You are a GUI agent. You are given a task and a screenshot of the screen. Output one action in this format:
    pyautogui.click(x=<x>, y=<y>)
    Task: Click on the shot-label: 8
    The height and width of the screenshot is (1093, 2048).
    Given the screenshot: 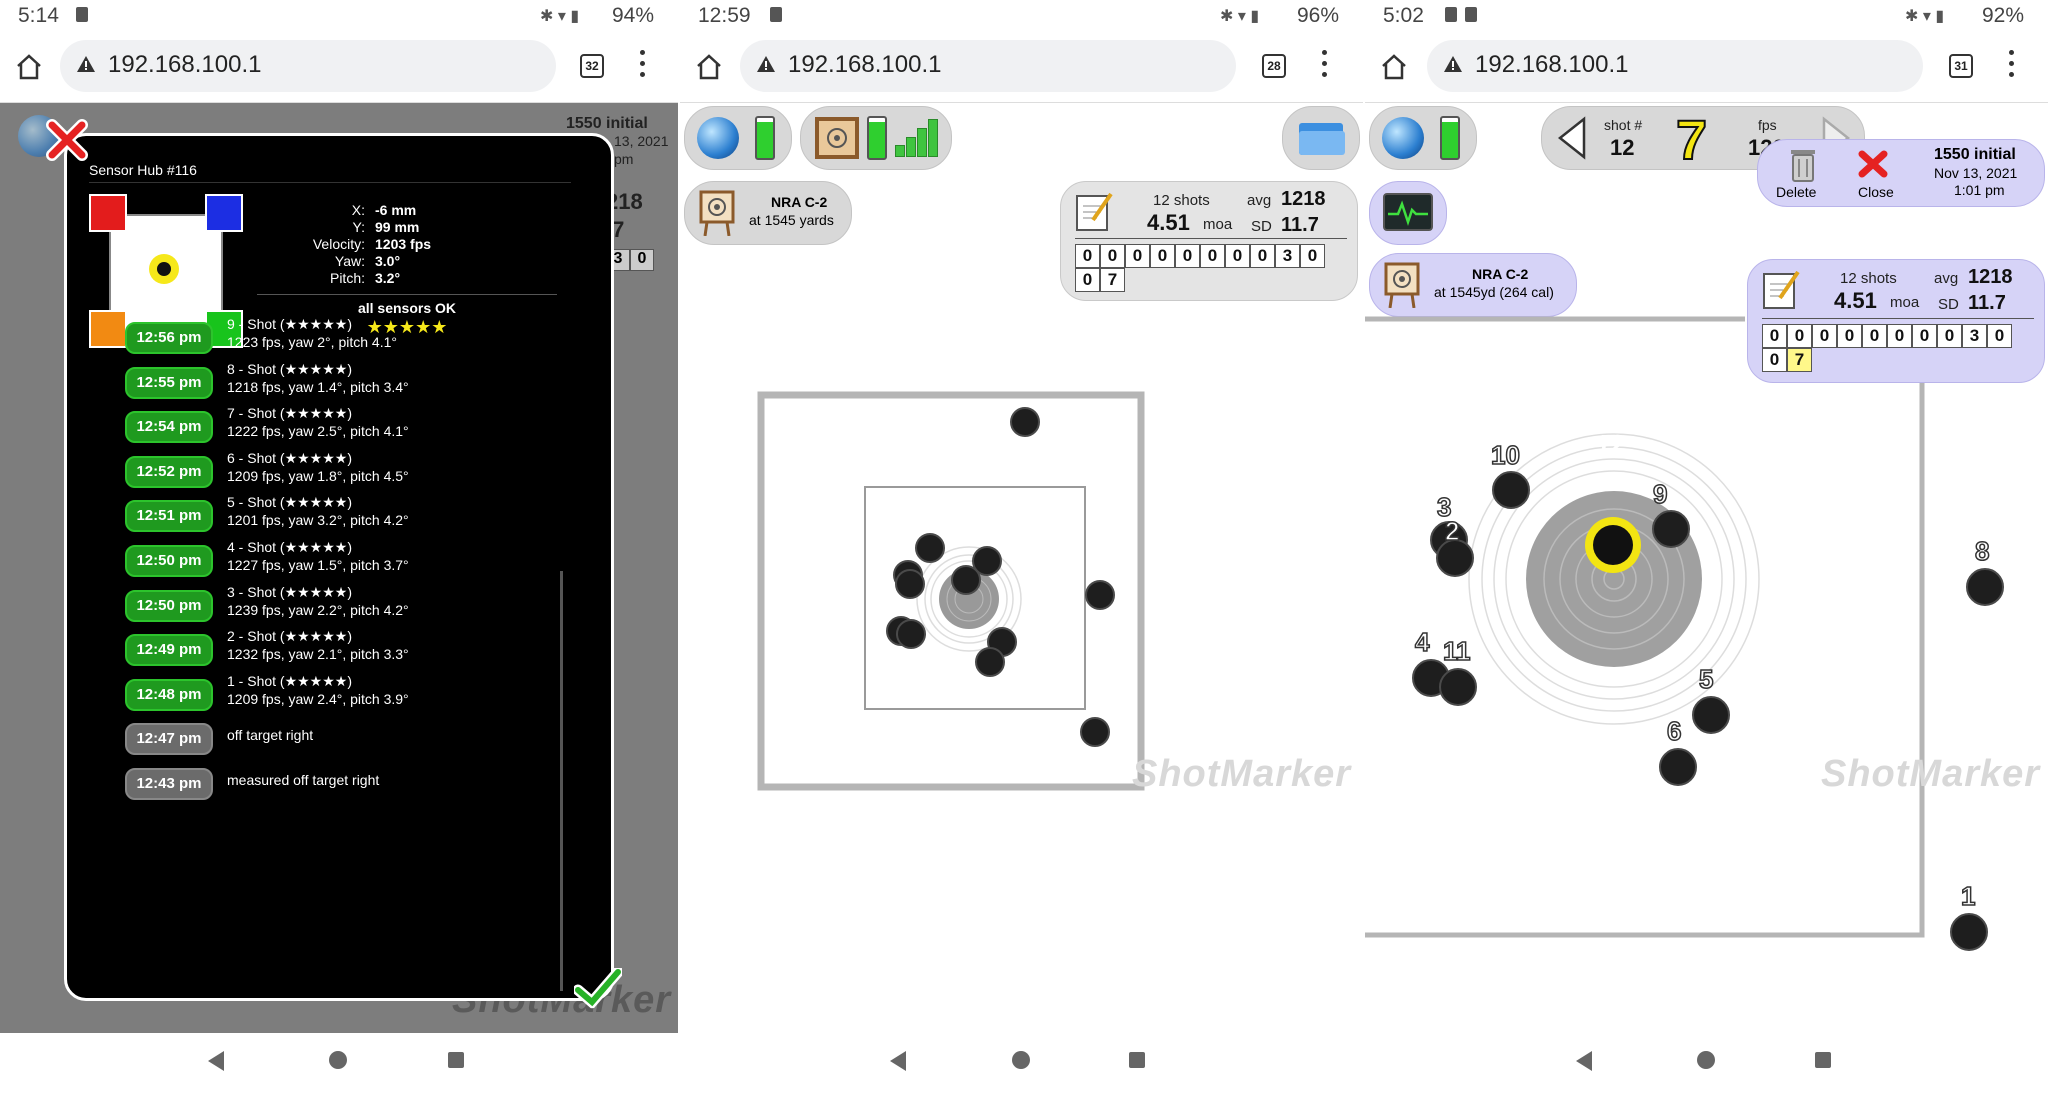 What is the action you would take?
    pyautogui.click(x=1982, y=551)
    